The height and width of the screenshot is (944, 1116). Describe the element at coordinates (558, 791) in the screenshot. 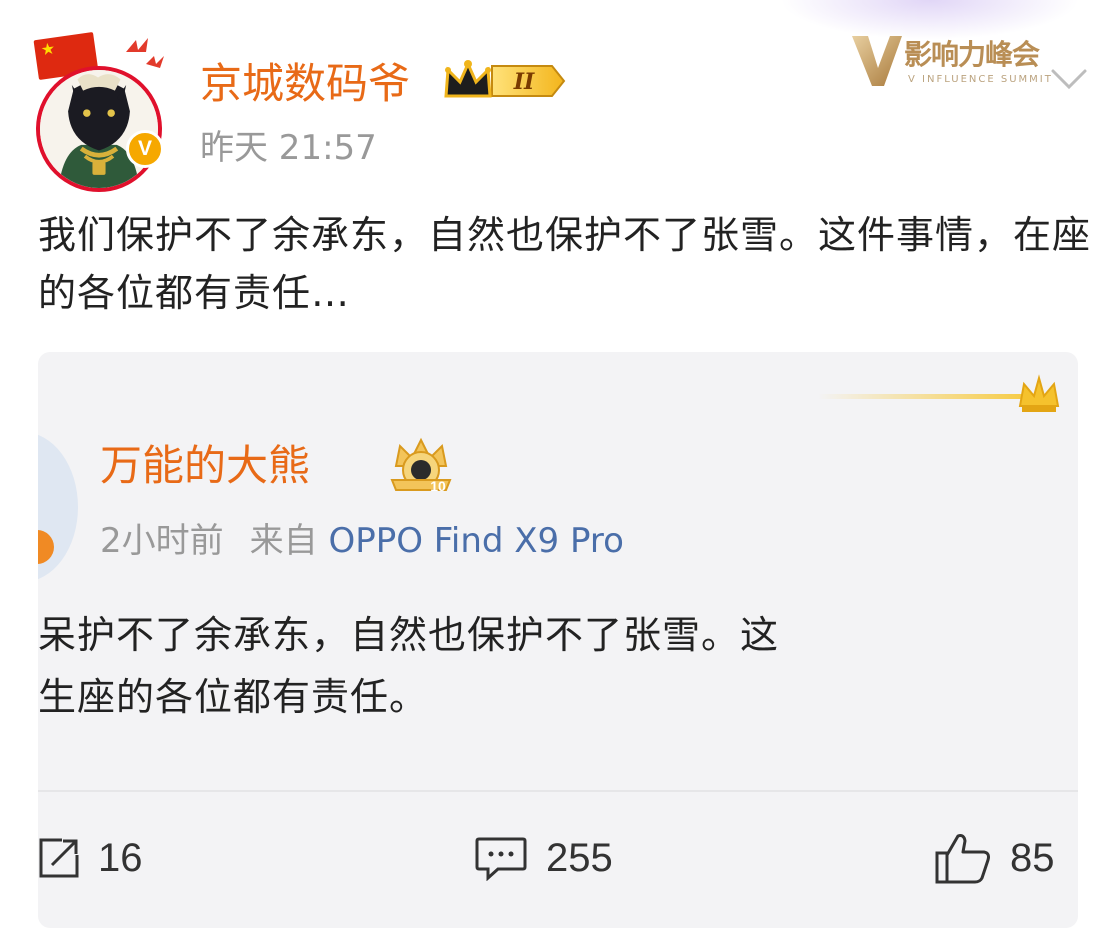

I see `divider` at that location.